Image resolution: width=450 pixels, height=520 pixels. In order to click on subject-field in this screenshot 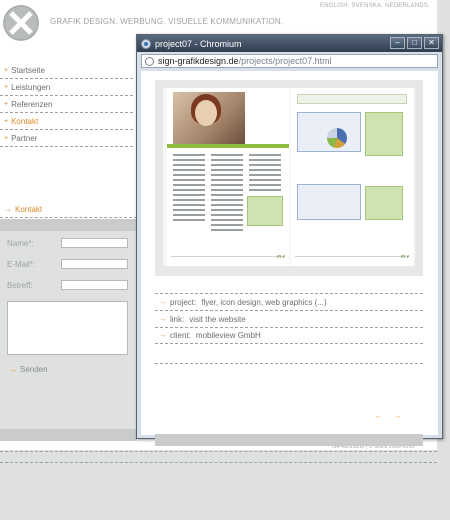, I will do `click(94, 285)`.